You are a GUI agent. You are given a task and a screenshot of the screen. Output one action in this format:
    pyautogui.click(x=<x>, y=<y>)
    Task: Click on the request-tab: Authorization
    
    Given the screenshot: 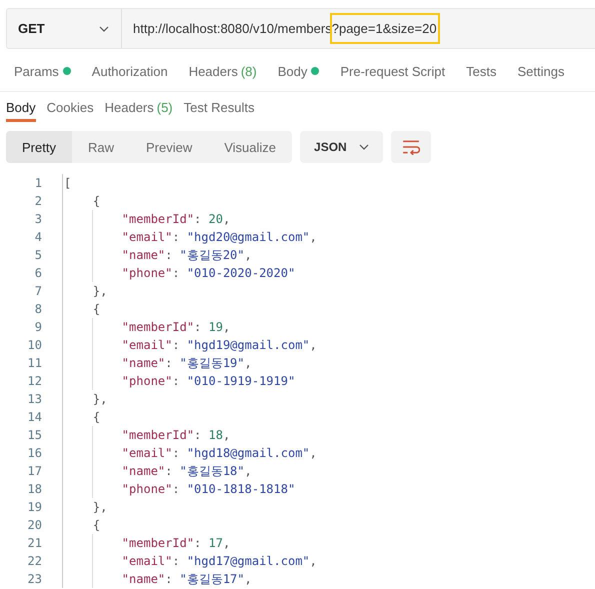 What is the action you would take?
    pyautogui.click(x=123, y=71)
    